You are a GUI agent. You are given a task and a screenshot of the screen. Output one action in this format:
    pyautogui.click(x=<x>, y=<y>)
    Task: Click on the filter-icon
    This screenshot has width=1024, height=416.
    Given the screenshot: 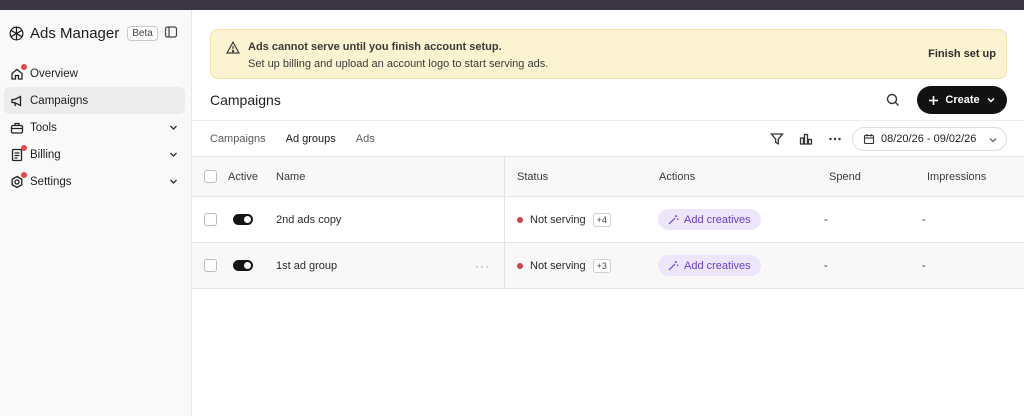 What is the action you would take?
    pyautogui.click(x=777, y=139)
    